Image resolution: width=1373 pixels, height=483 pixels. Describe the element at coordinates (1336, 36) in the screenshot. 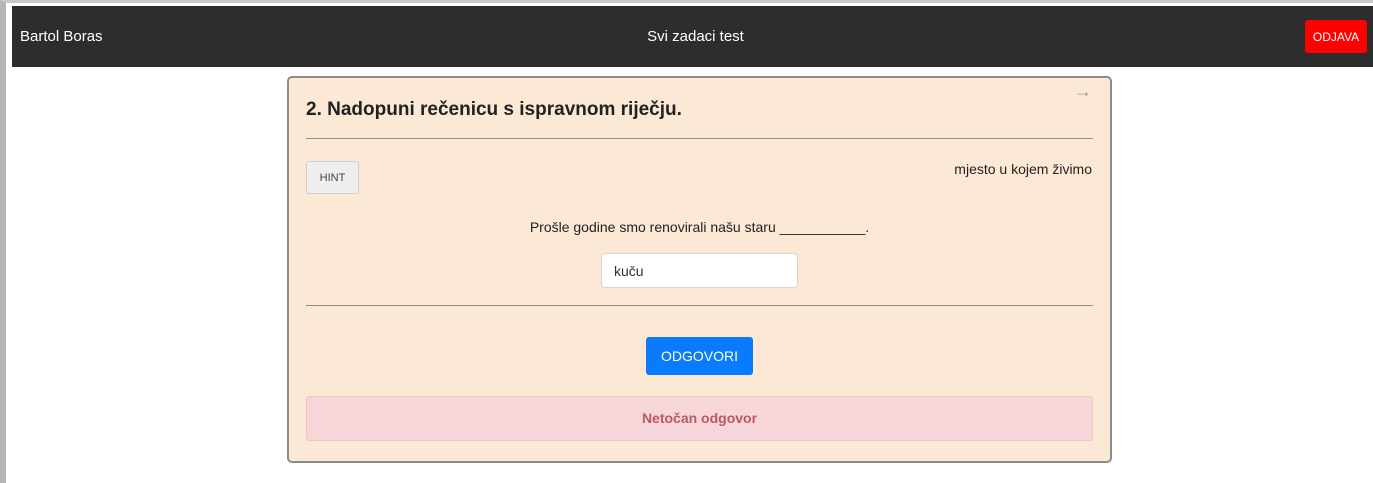

I see `logout-button: ODJAVA` at that location.